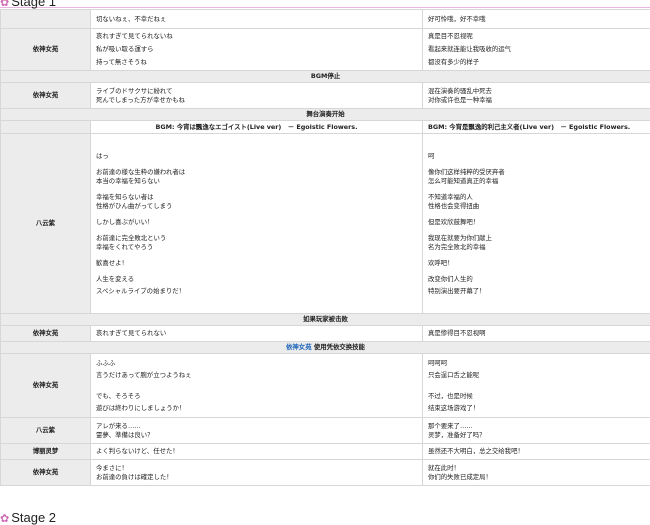  I want to click on table-row: 博丽灵梦 よく判らないけど、任せた！ 虽然还不大明白，总之交给我吧！, so click(325, 452).